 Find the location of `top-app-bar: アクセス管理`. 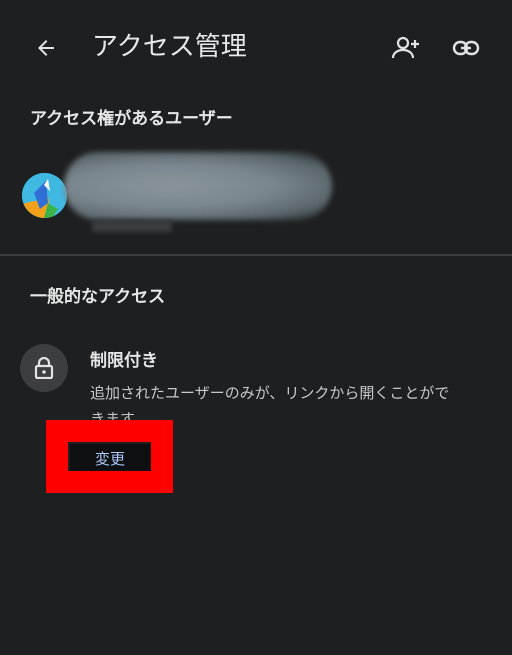

top-app-bar: アクセス管理 is located at coordinates (256, 48).